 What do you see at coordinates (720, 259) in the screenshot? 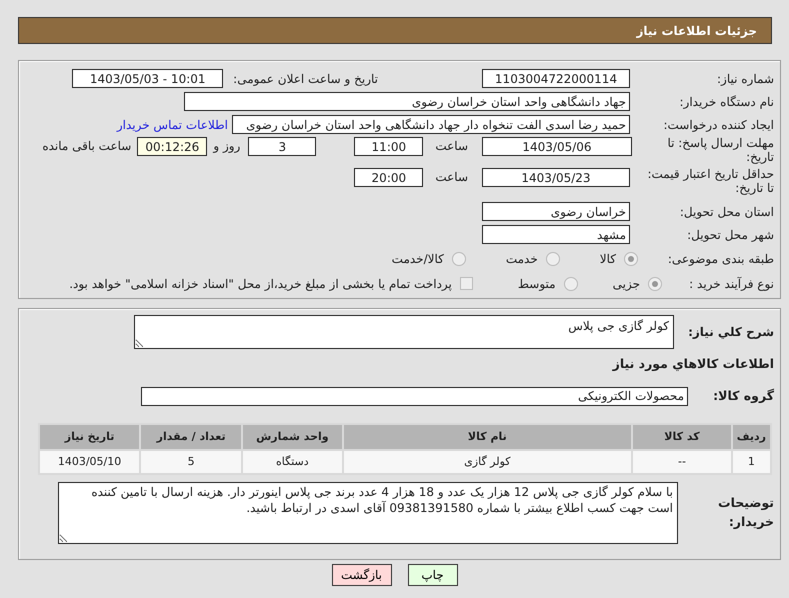
I see `field-label: طبقه بندی موضوعی:` at bounding box center [720, 259].